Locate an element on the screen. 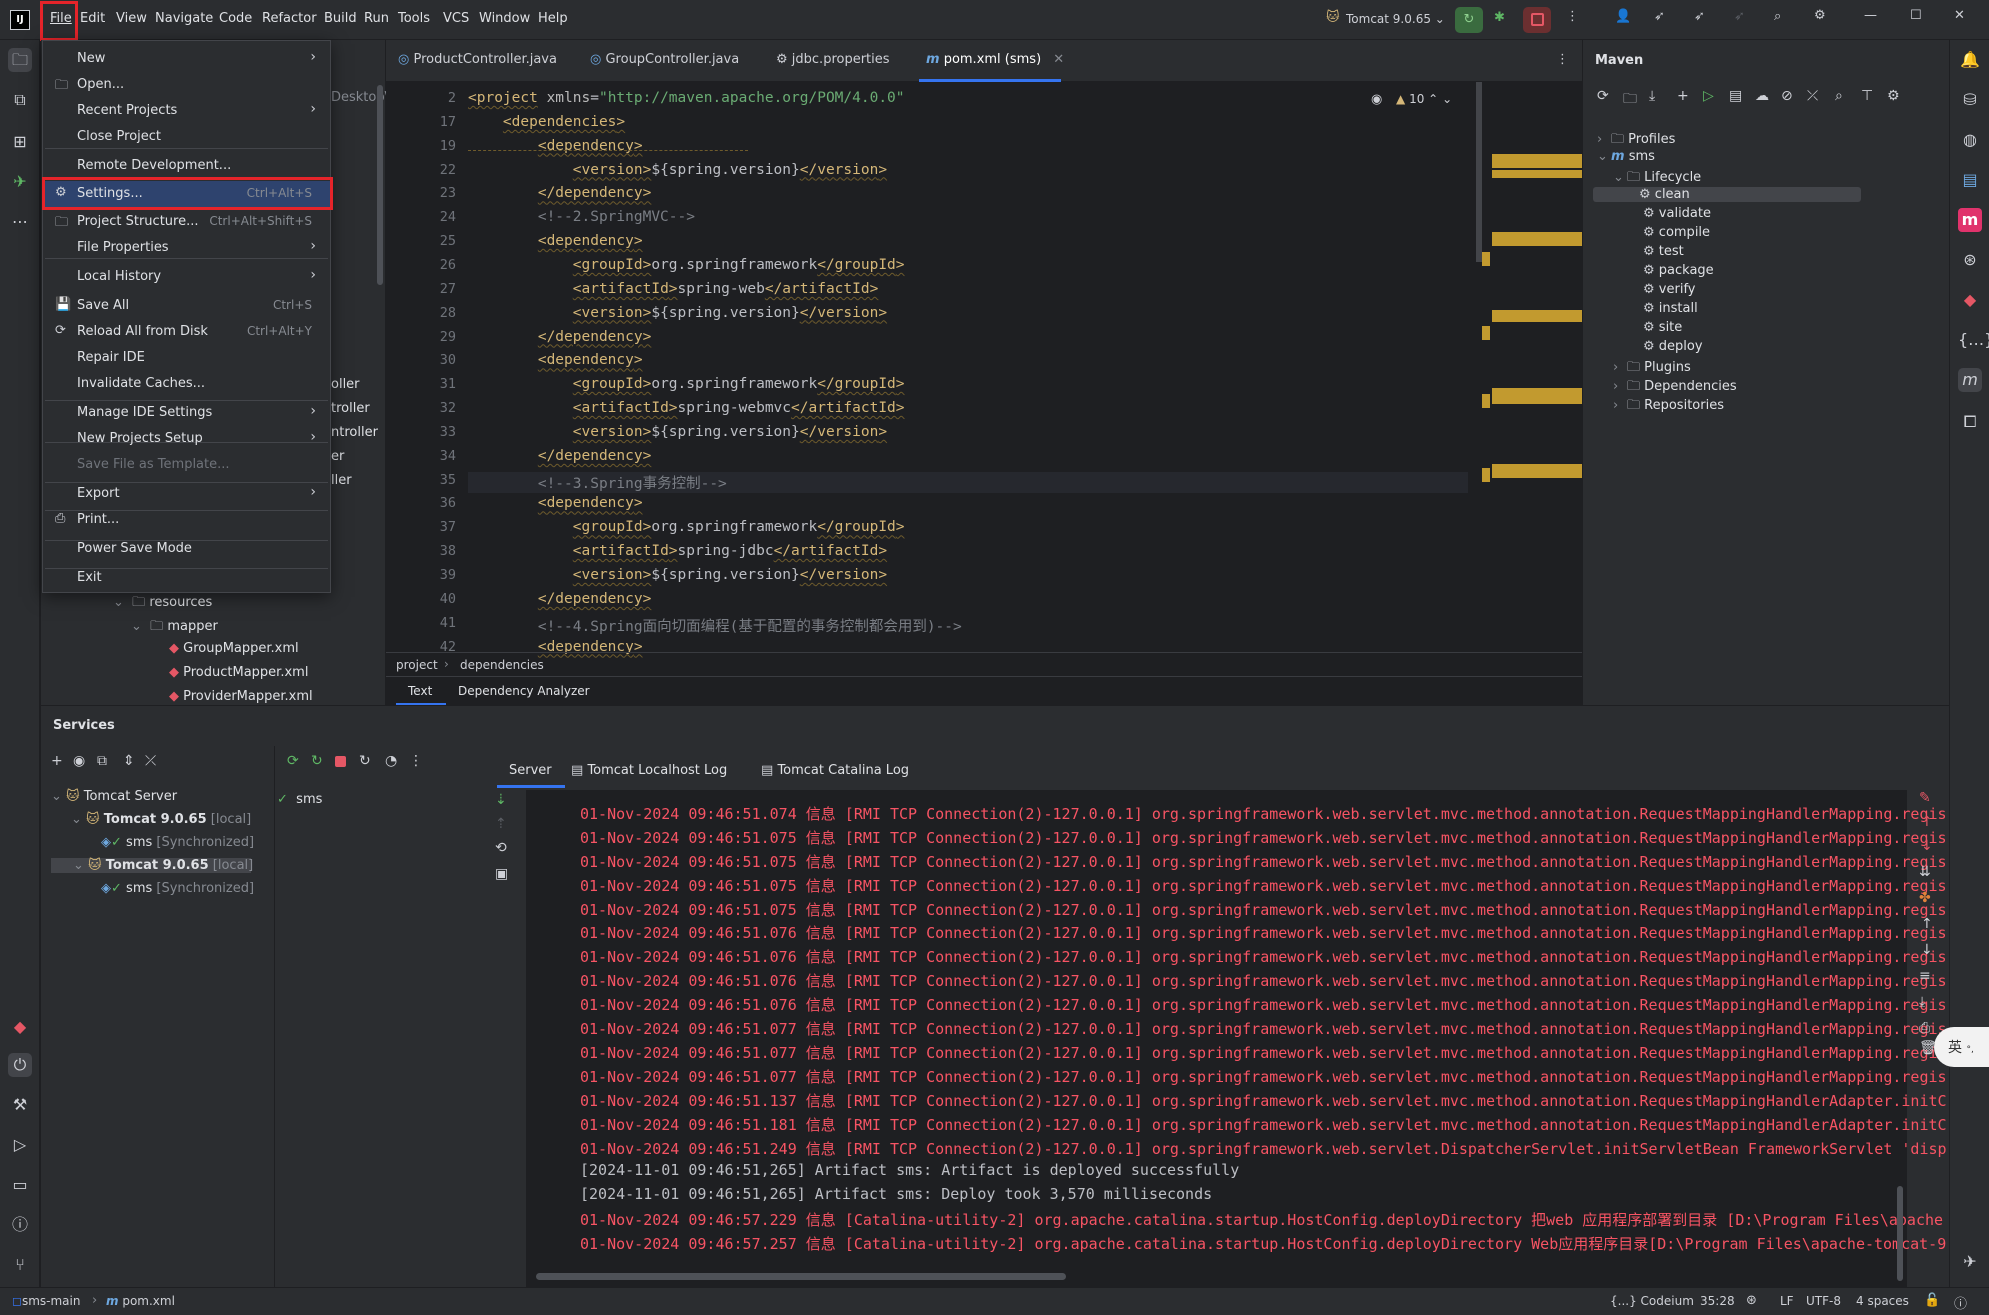  menu-build: Build is located at coordinates (340, 18).